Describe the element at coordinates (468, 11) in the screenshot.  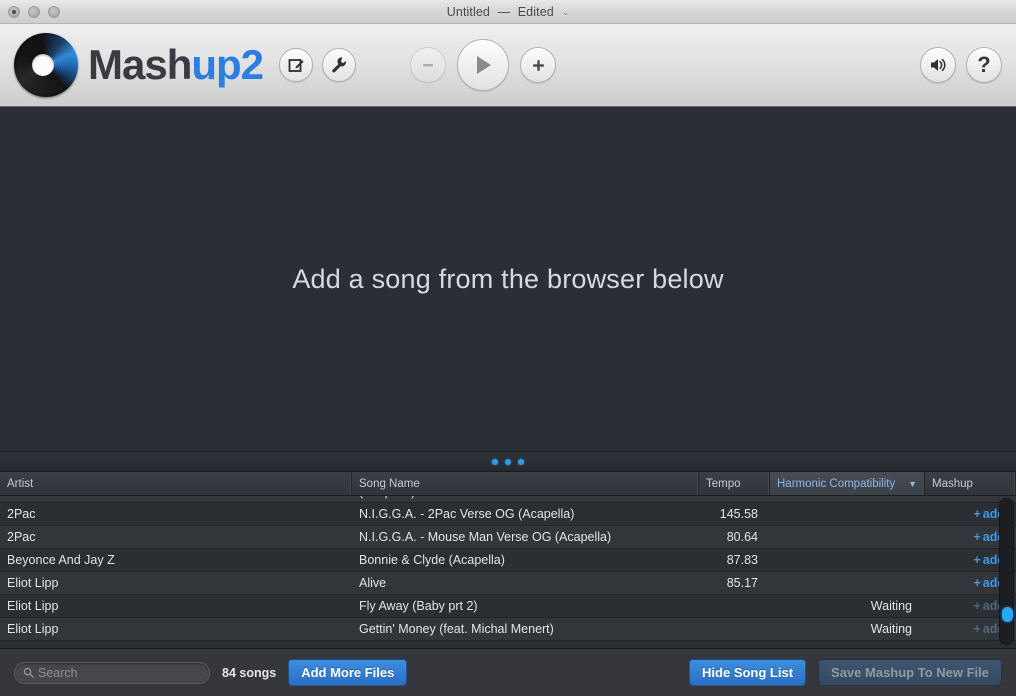
I see `document-title: Untitled` at that location.